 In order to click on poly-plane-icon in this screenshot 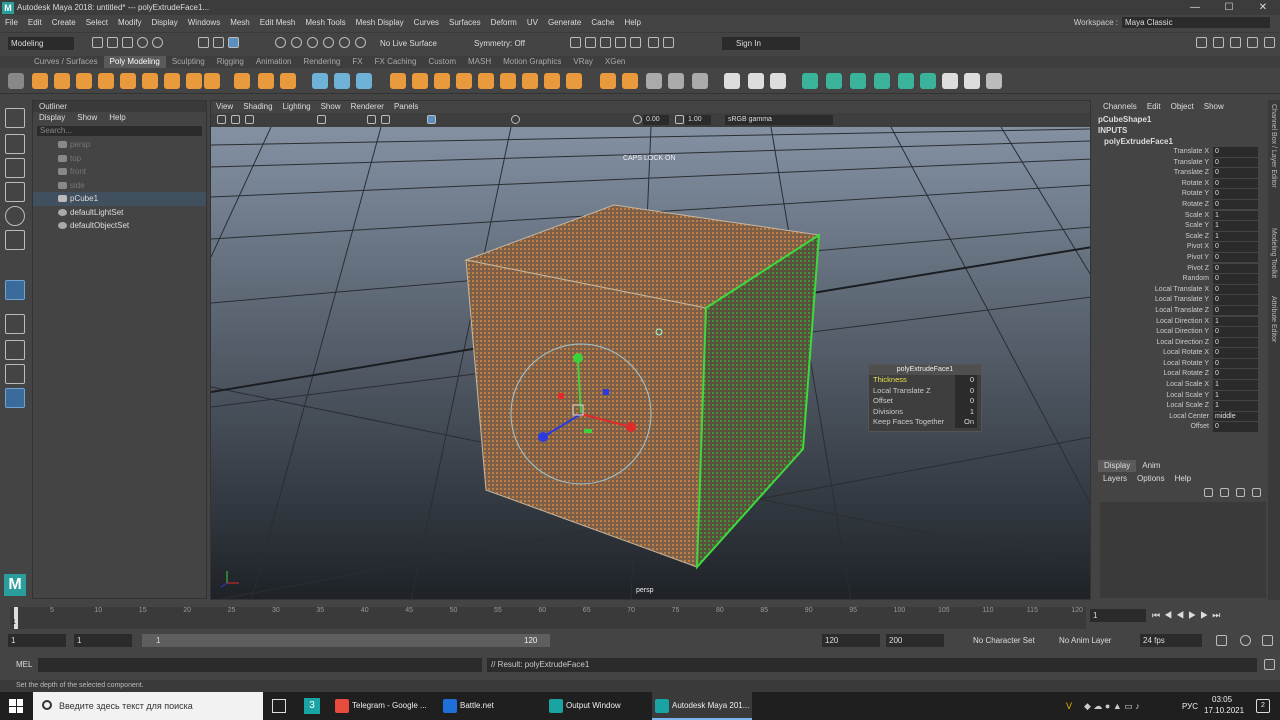, I will do `click(150, 81)`.